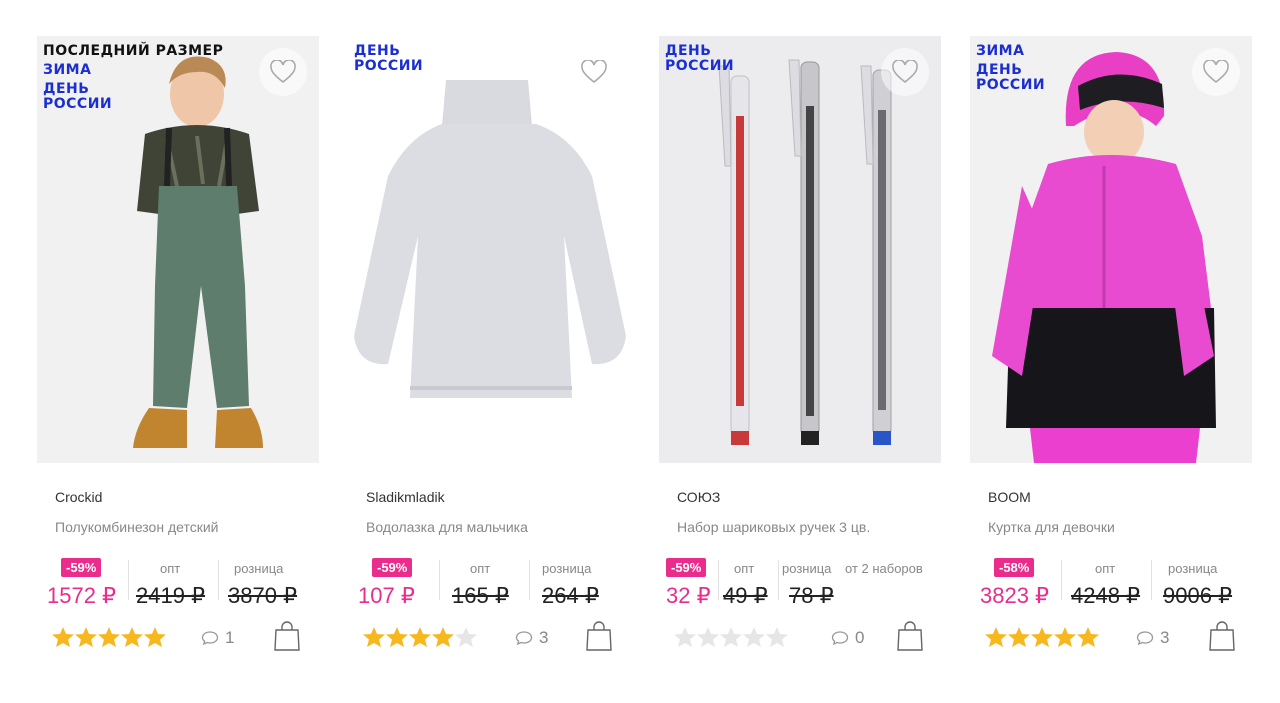  Describe the element at coordinates (1051, 527) in the screenshot. I see `product-name: Куртка для девочки` at that location.